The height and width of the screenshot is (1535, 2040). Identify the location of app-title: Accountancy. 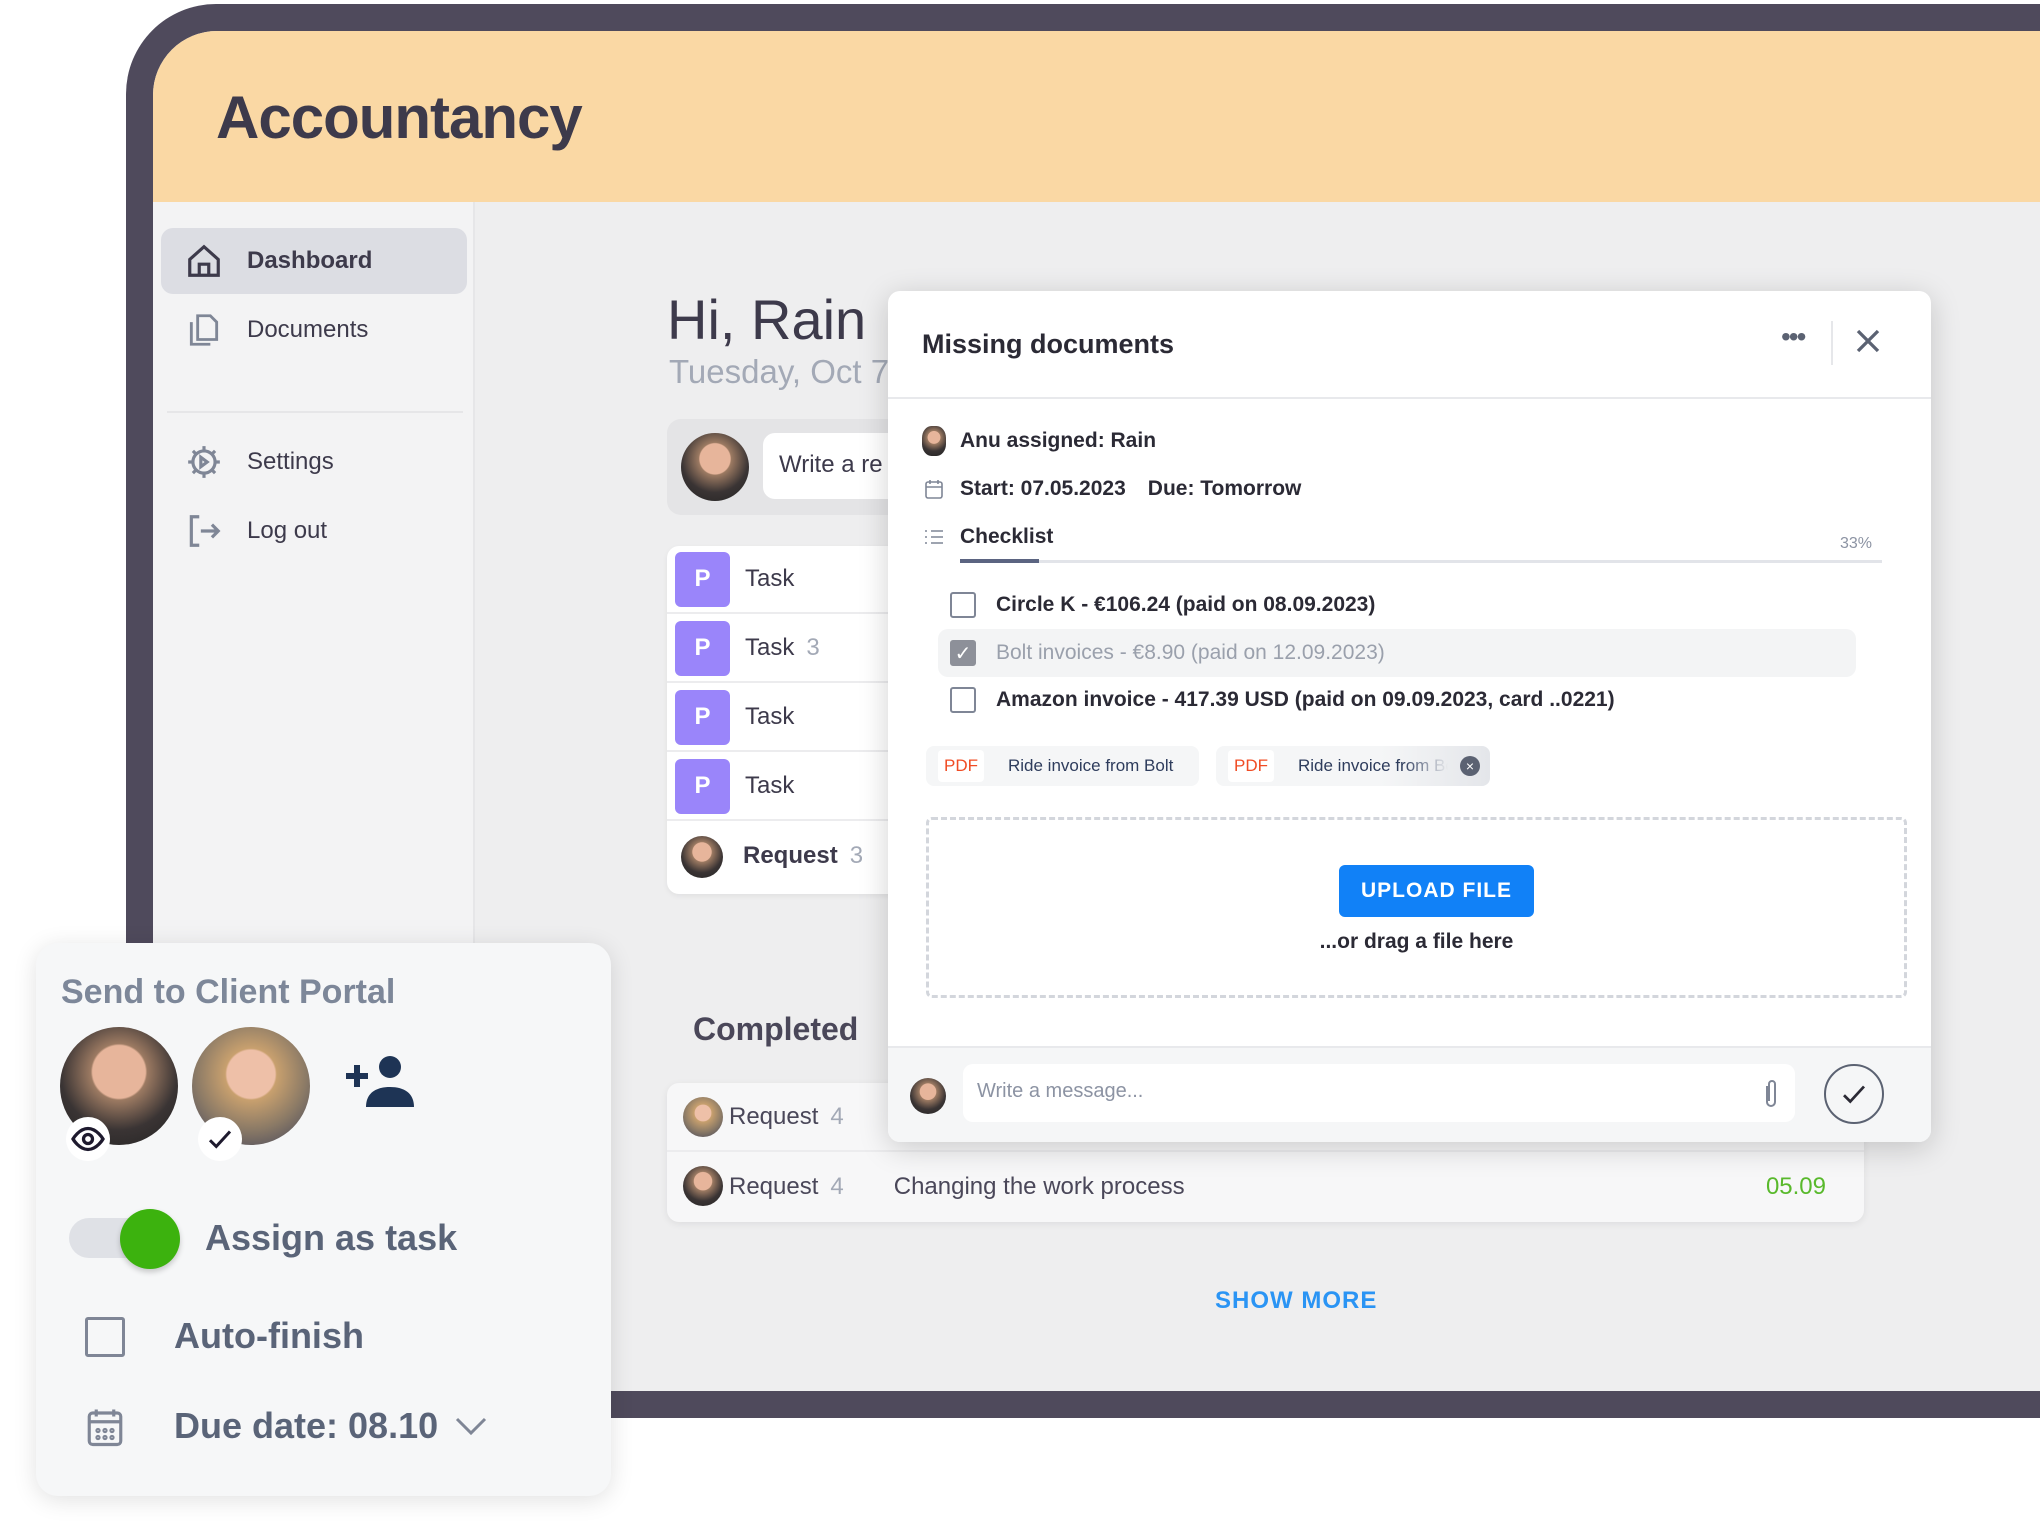
(399, 117).